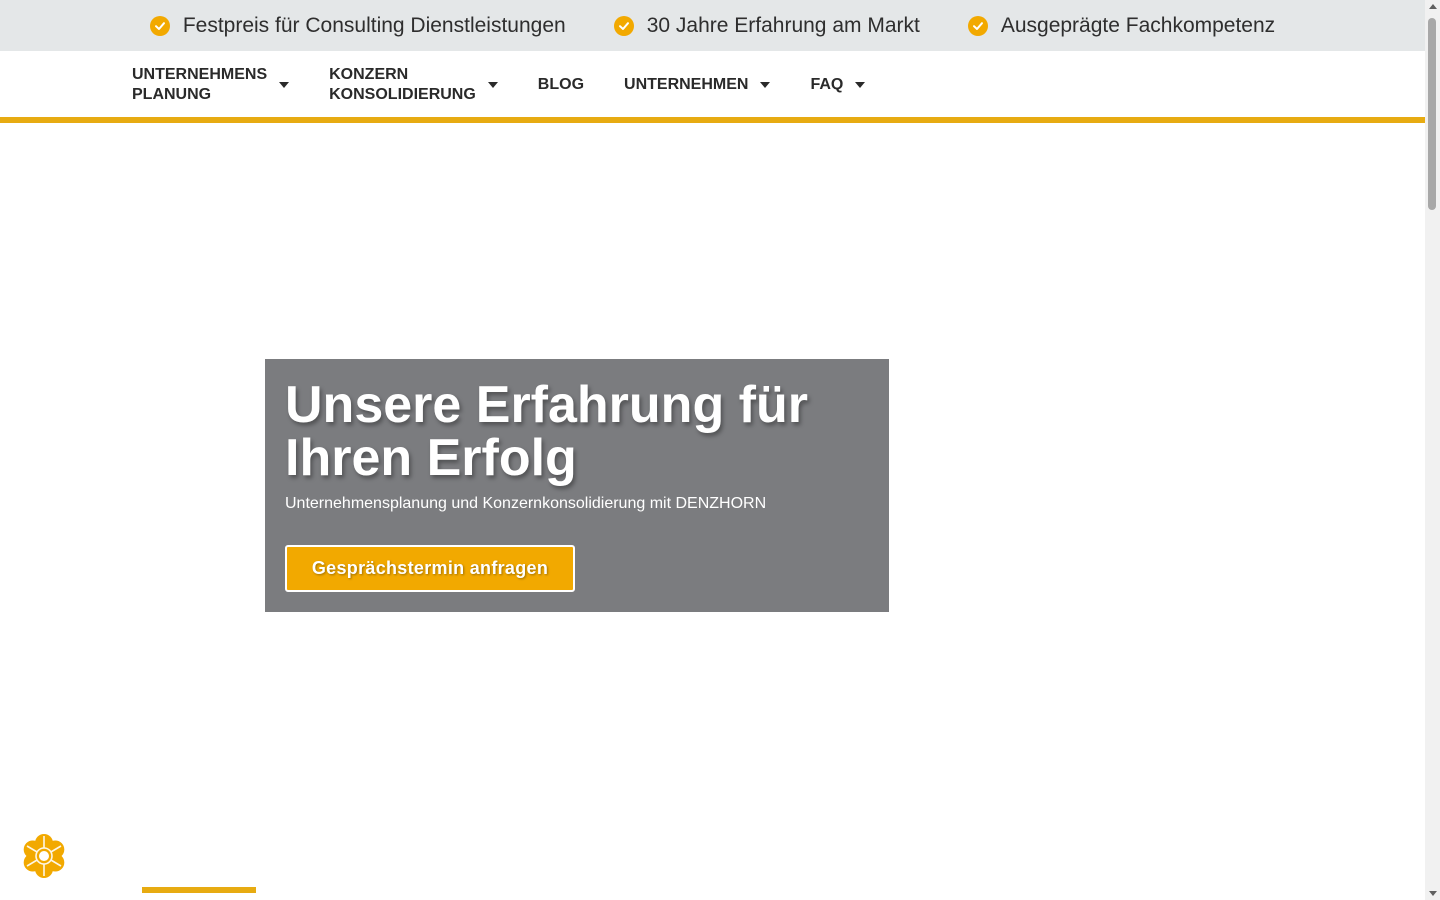 The height and width of the screenshot is (900, 1440). What do you see at coordinates (1432, 114) in the screenshot?
I see `scrollbar-thumb` at bounding box center [1432, 114].